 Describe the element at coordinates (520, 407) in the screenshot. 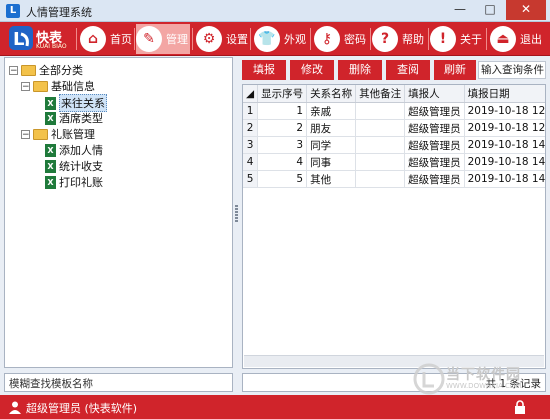

I see `lock-icon` at that location.